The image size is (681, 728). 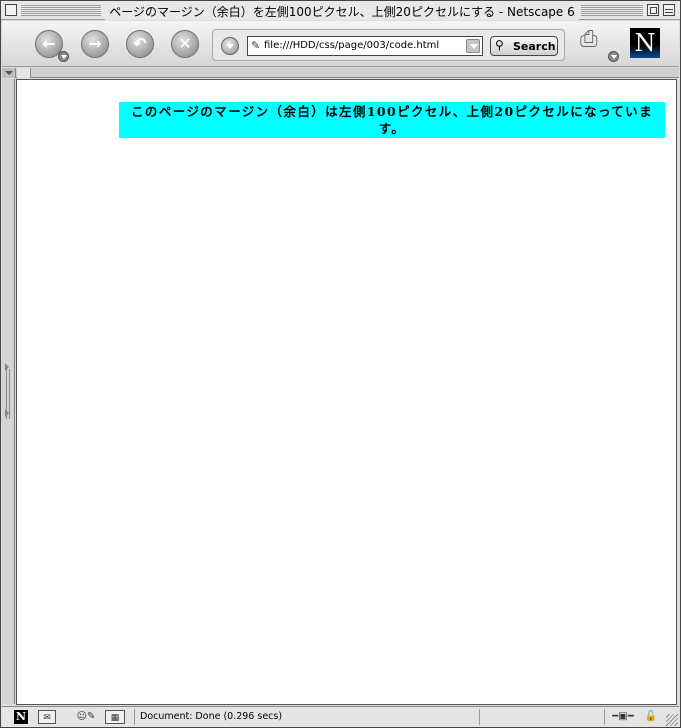 I want to click on url-input: ✎ file:///HDD/css/page/003/code.html, so click(x=365, y=46).